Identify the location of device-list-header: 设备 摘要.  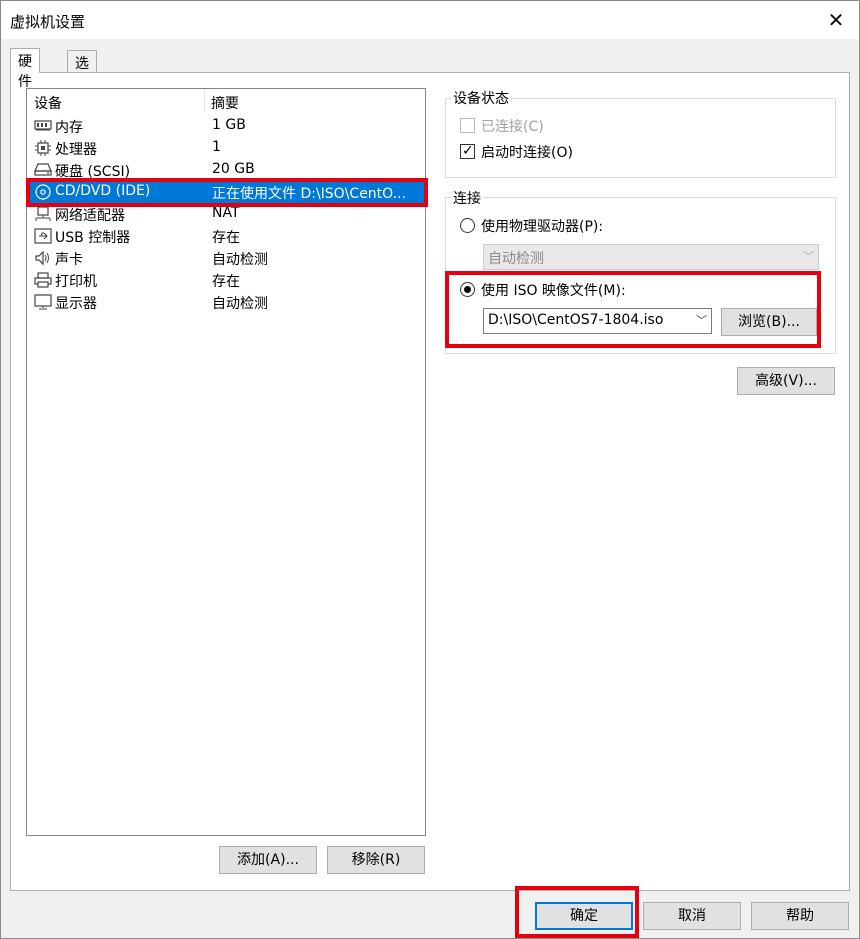
(226, 101).